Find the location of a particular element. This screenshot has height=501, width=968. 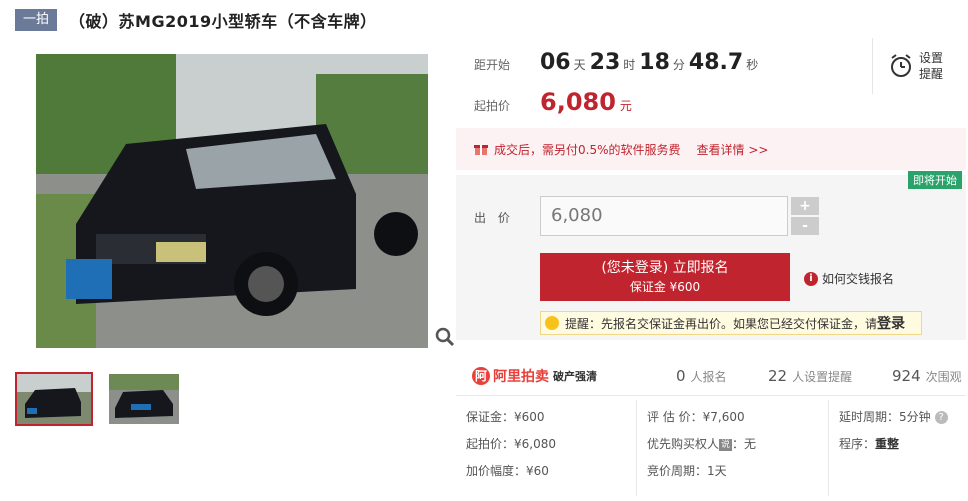

reminder-count-number: 22 is located at coordinates (778, 375).